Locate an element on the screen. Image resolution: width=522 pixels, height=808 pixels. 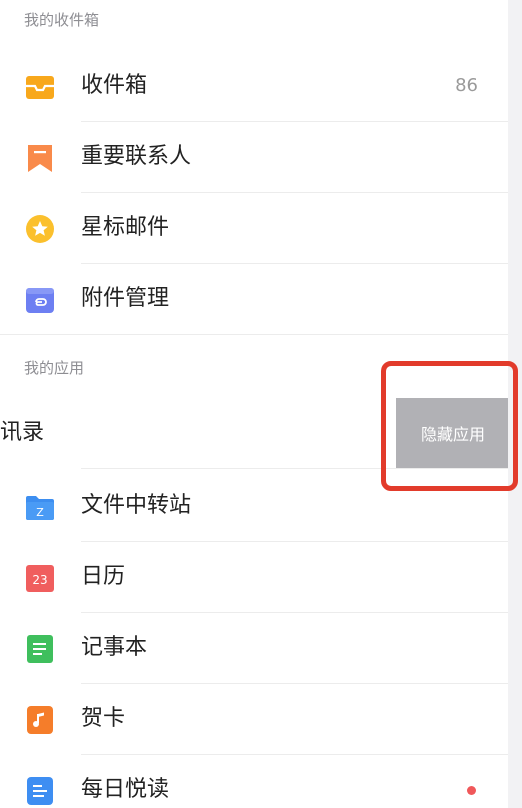
sidebar-item-label: 讯录 is located at coordinates (22, 432).